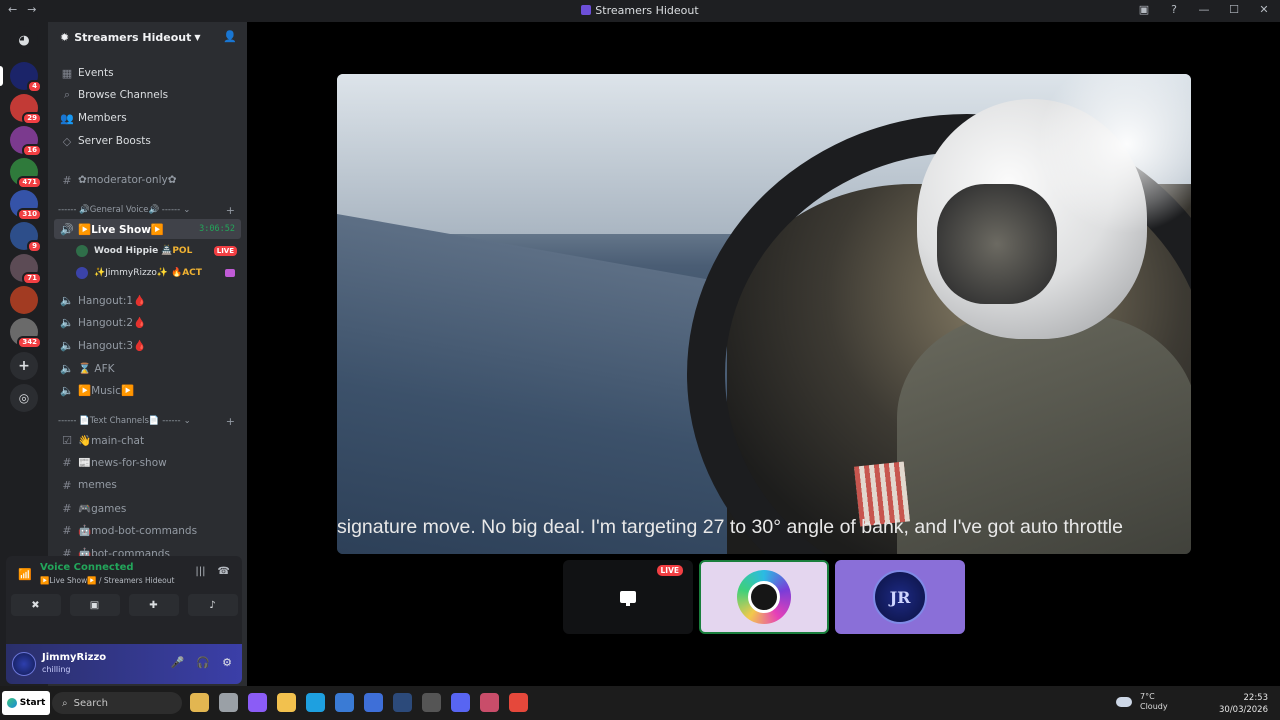  I want to click on start-button: Start, so click(26, 703).